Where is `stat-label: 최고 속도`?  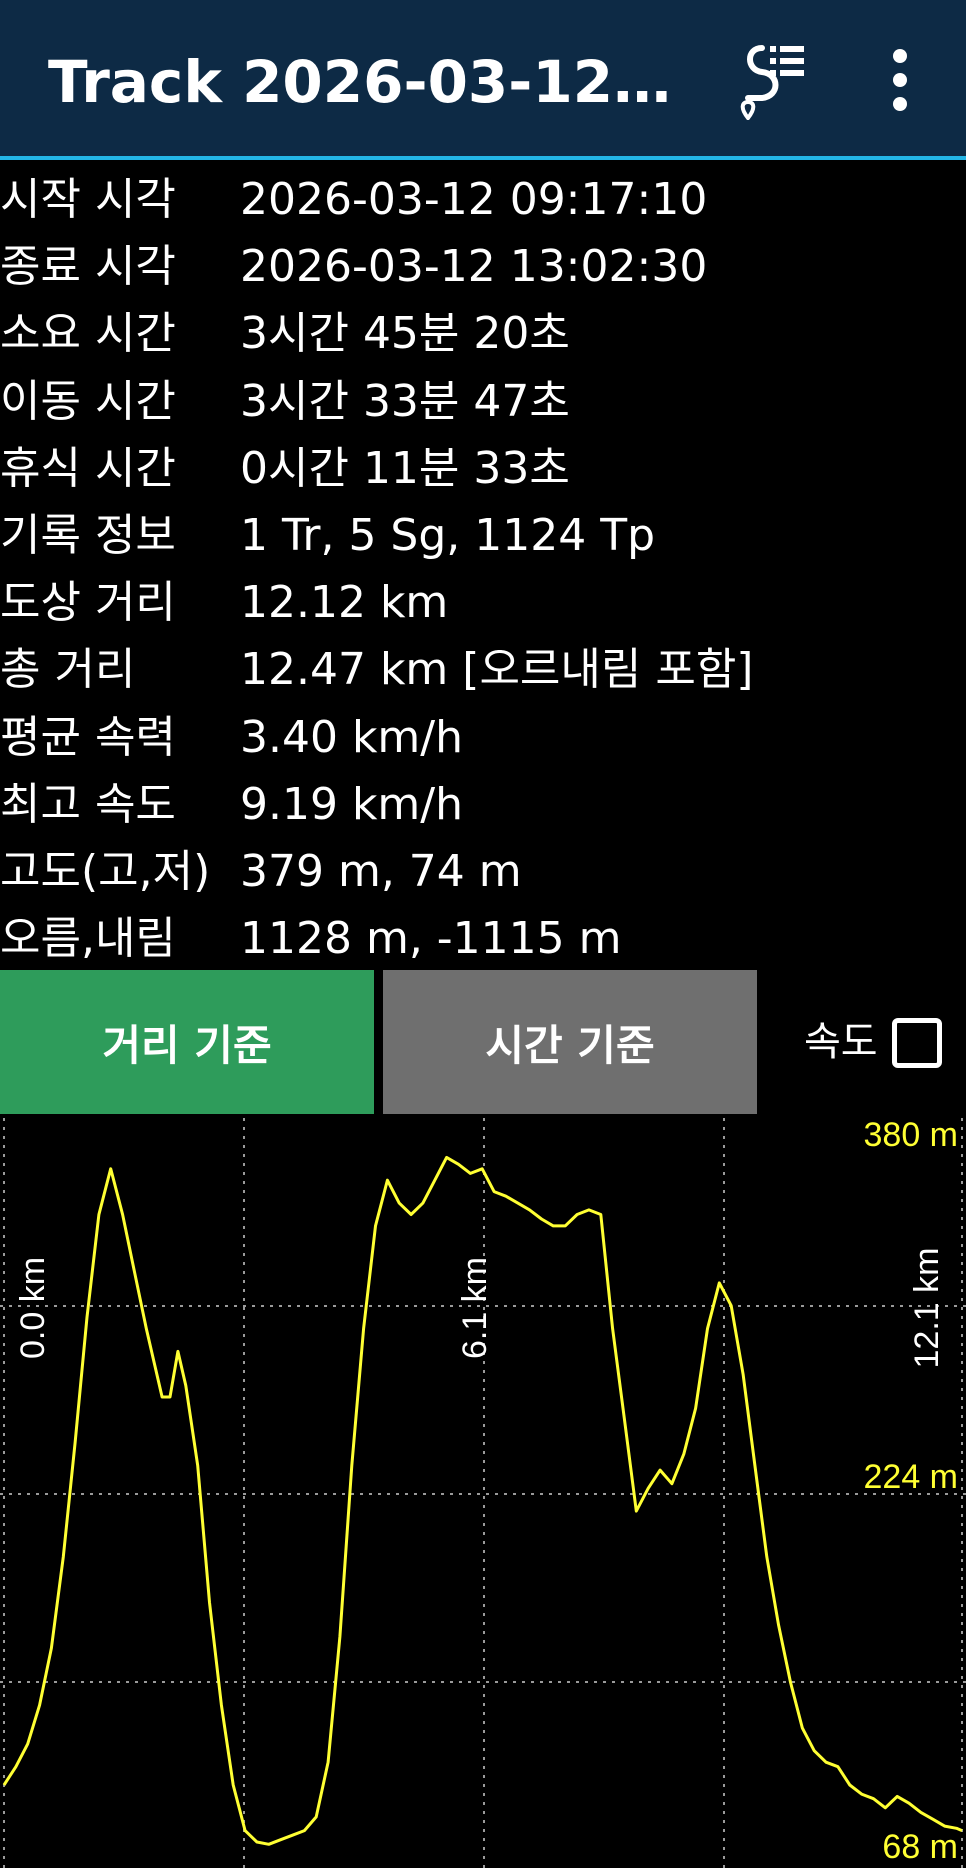 stat-label: 최고 속도 is located at coordinates (88, 804).